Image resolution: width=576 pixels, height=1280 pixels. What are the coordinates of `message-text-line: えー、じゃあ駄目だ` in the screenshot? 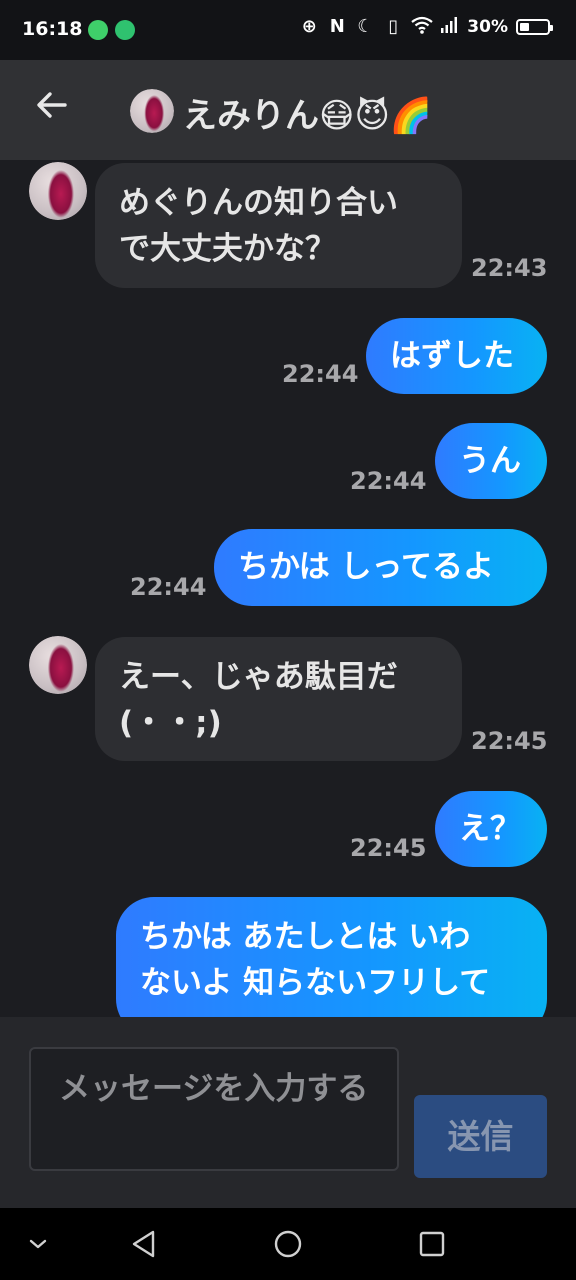 It's located at (258, 677).